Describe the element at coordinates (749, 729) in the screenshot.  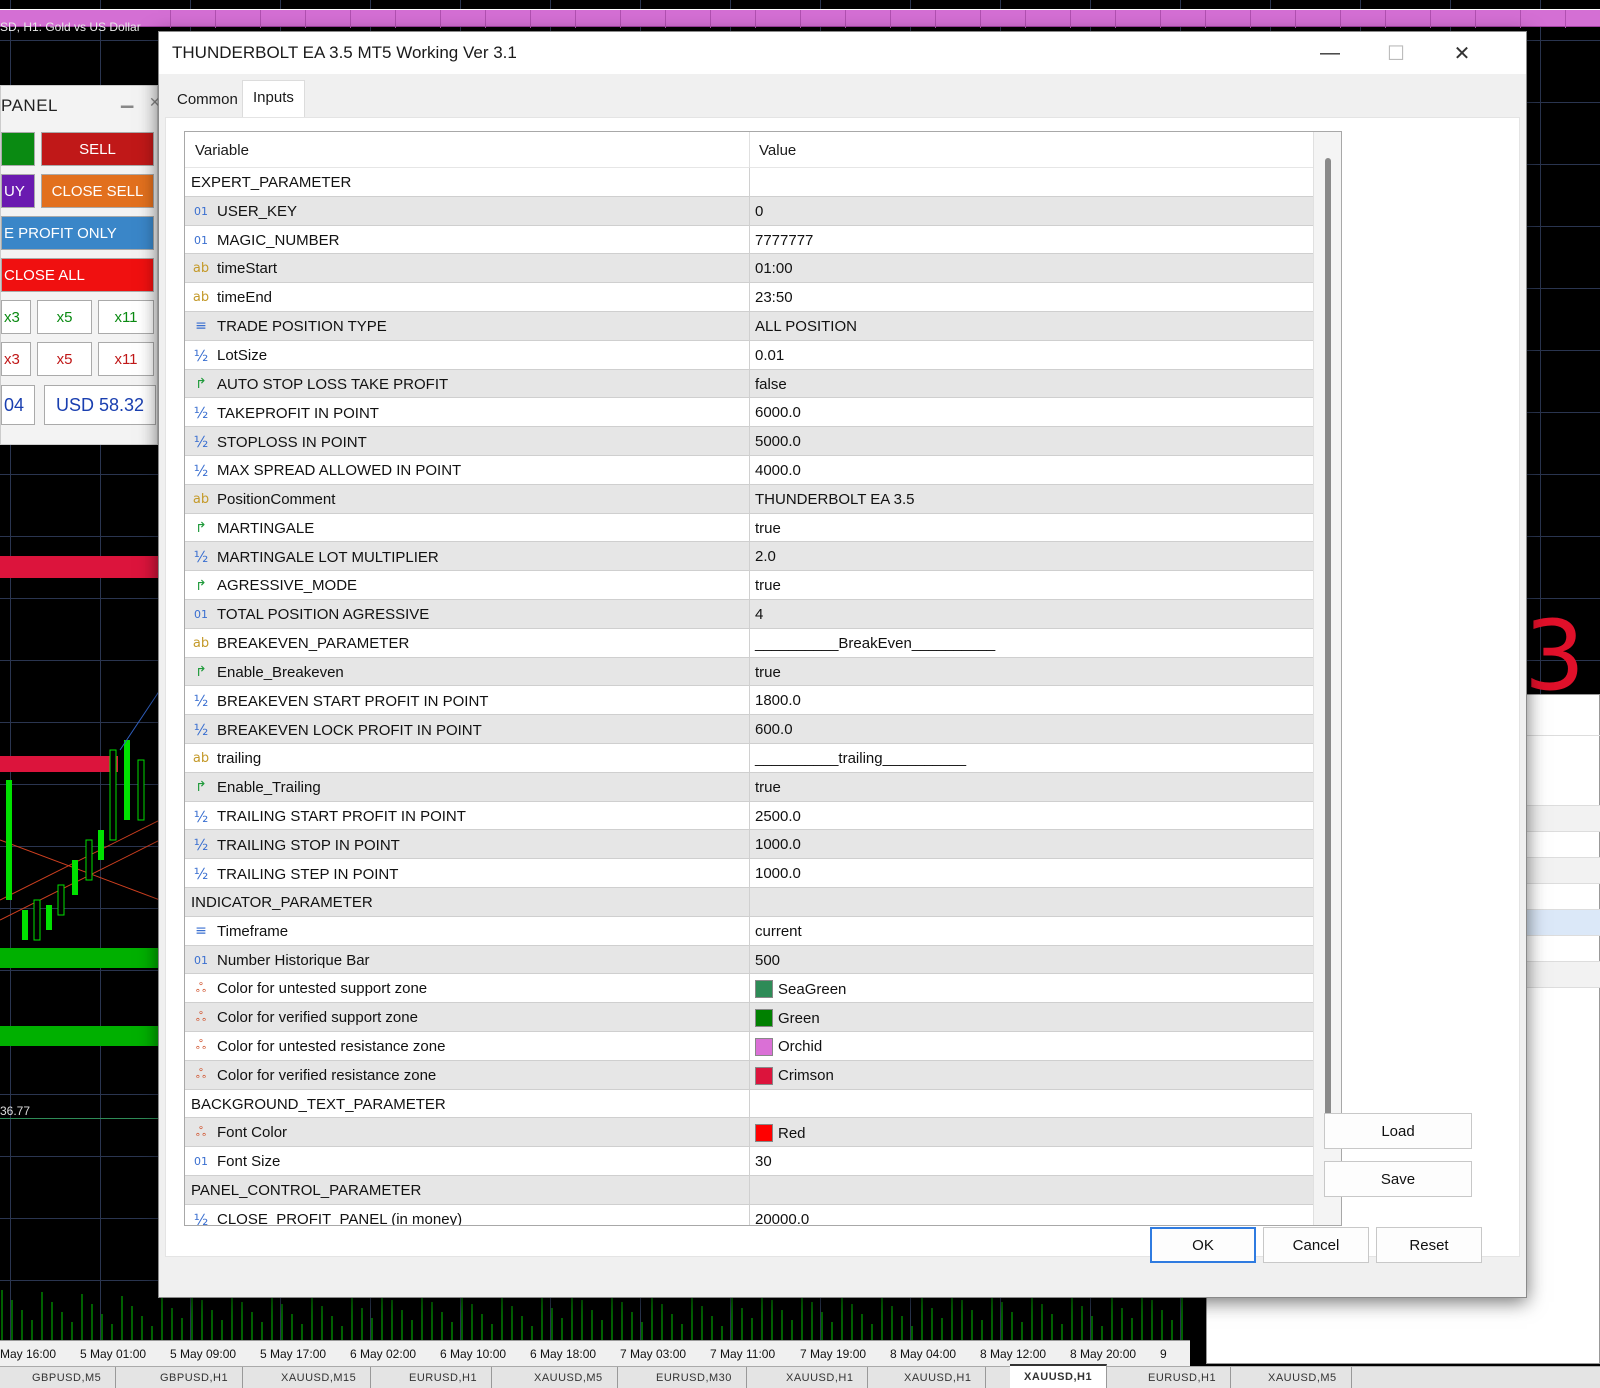
I see `grid-row: ½ BREAKEVEN LOCK PROFIT IN POINT 600.0` at that location.